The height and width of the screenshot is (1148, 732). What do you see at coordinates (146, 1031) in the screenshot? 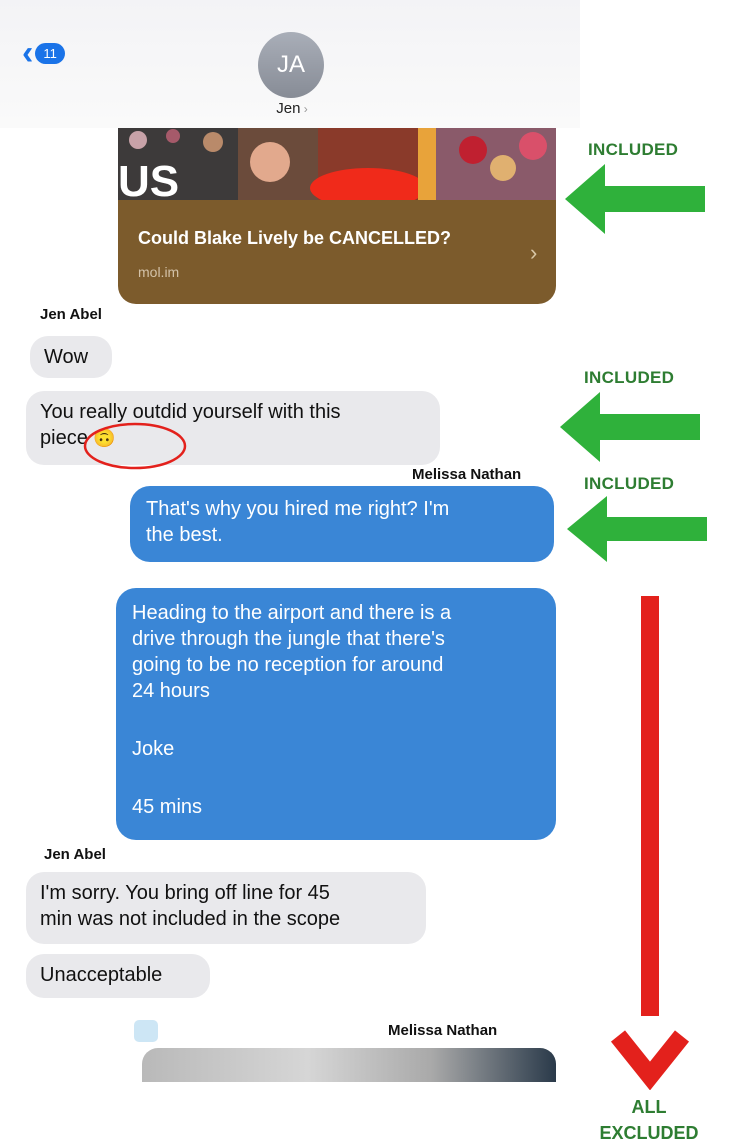
I see `sticker-icon` at bounding box center [146, 1031].